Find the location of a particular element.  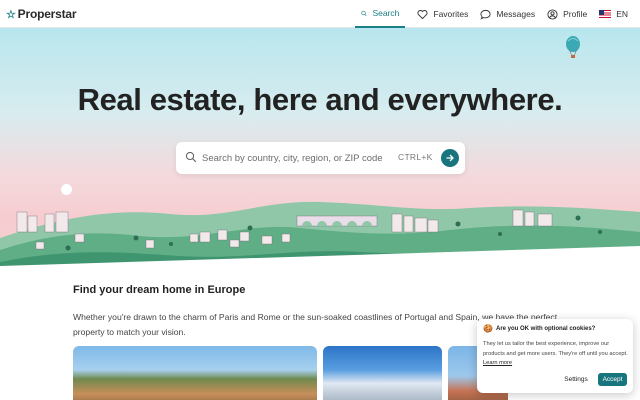

chat-bubble-icon is located at coordinates (485, 14).